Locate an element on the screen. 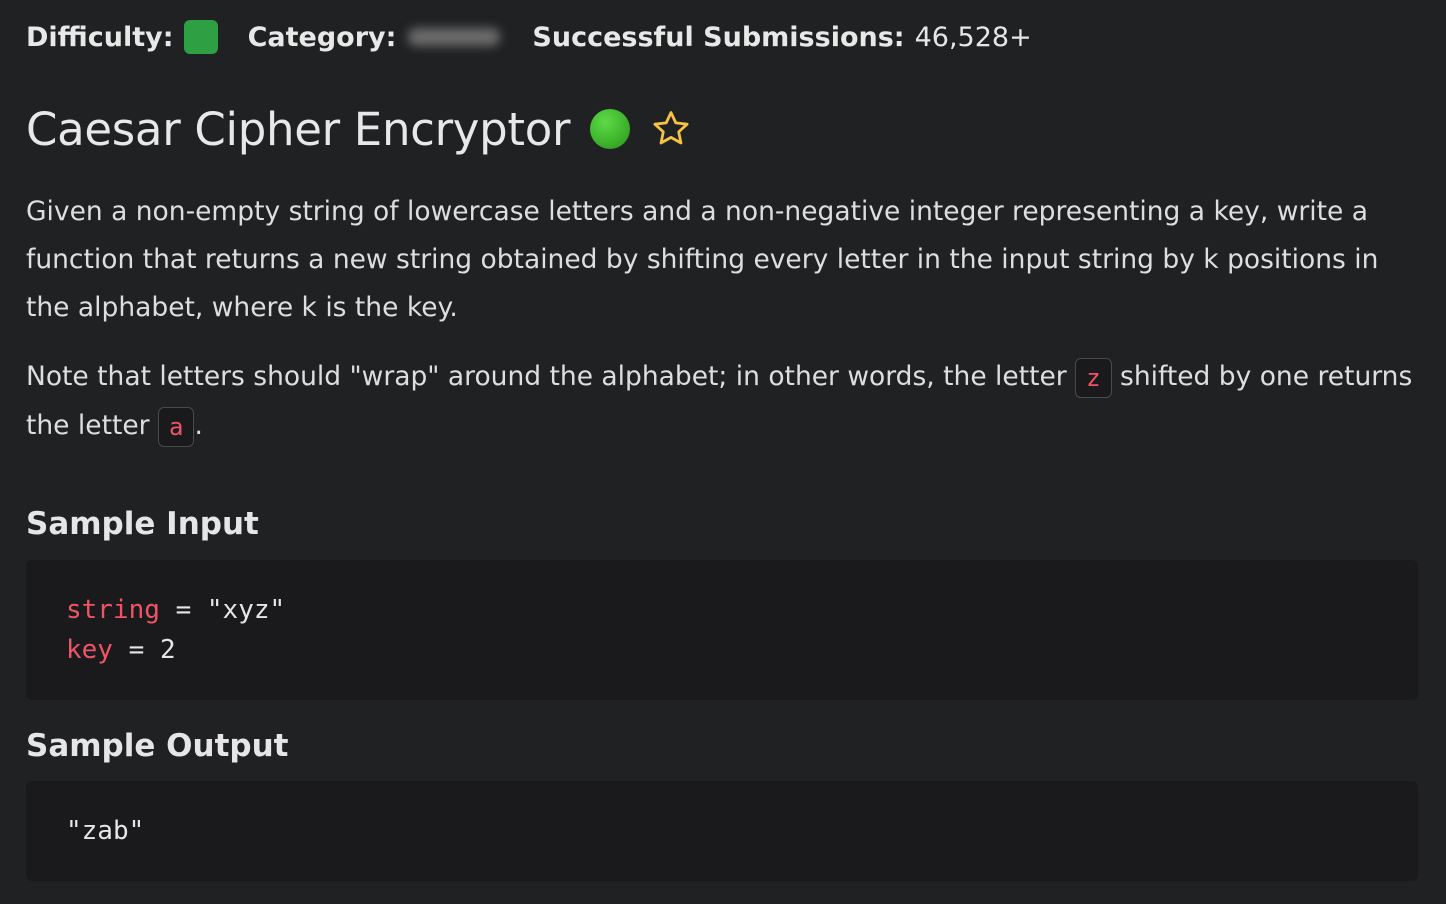 The width and height of the screenshot is (1446, 904). code-var-name: key is located at coordinates (89, 650).